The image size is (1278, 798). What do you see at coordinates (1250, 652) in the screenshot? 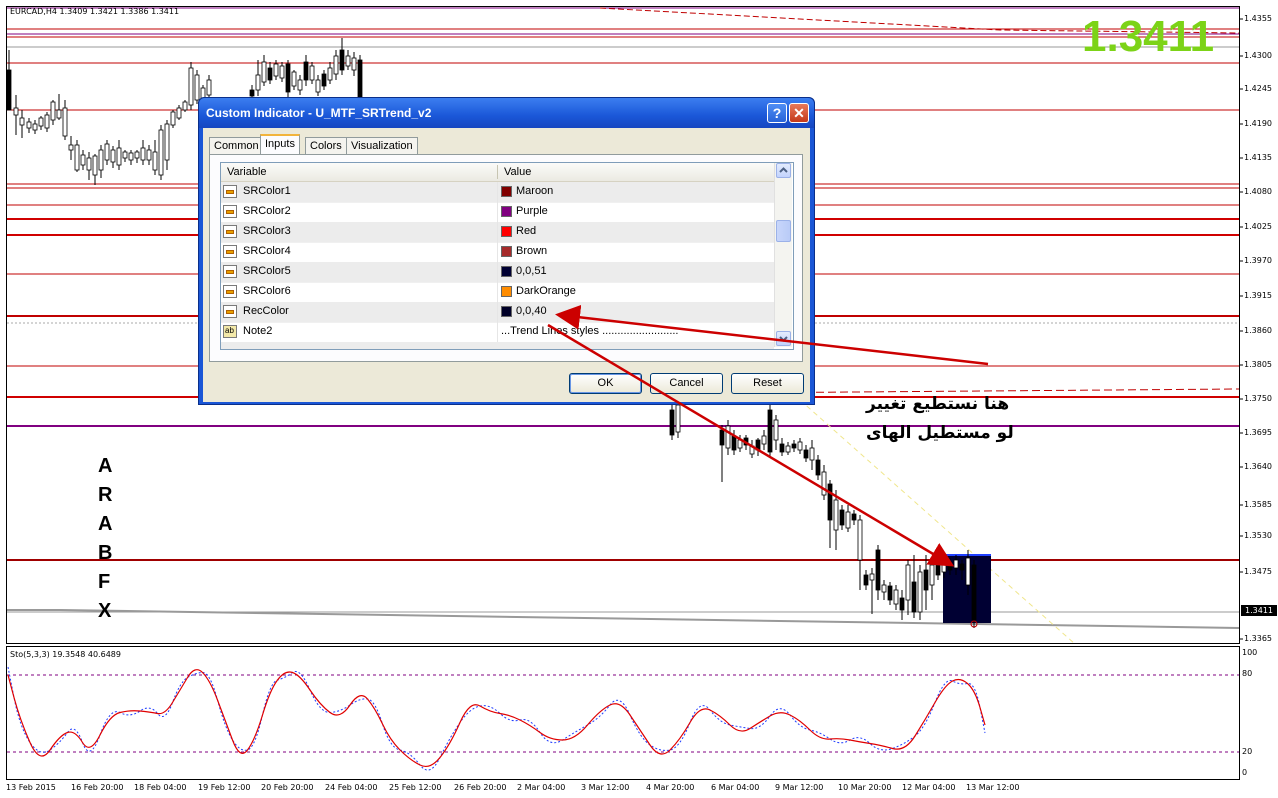
I see `sto-level-100: 100` at bounding box center [1250, 652].